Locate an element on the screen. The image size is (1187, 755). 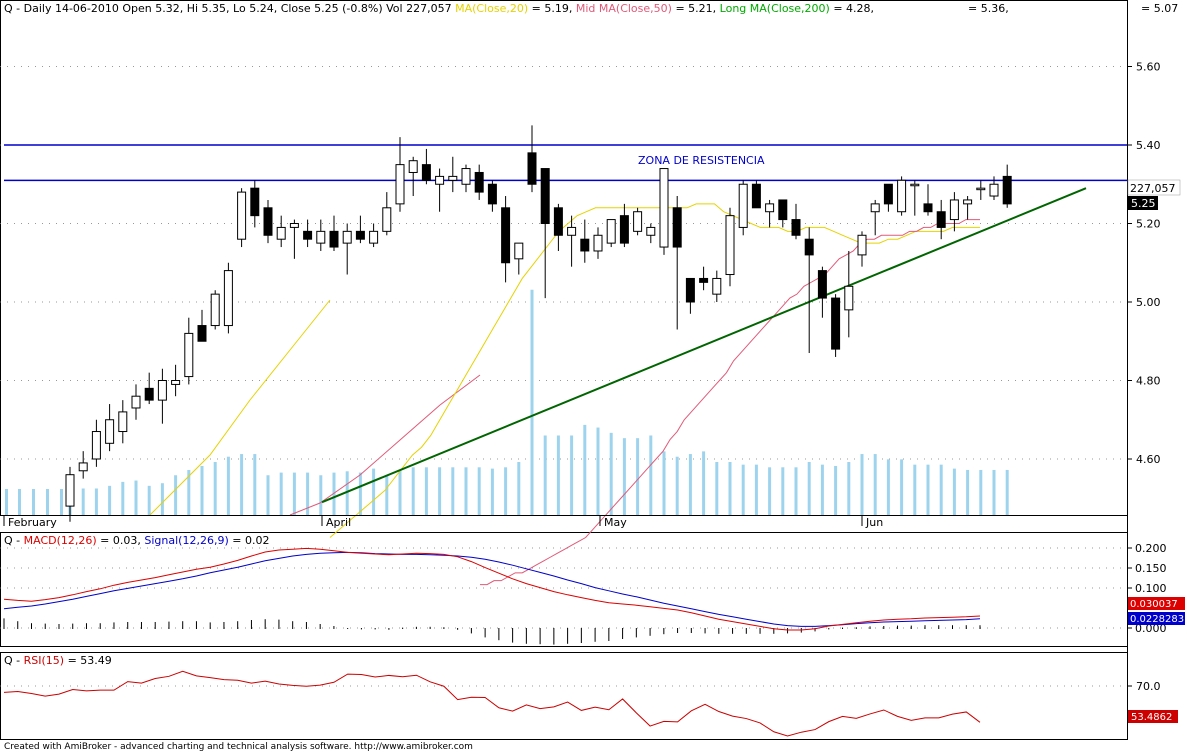
rsi-title: Q - RSI(15) = 53.49 is located at coordinates (58, 660).